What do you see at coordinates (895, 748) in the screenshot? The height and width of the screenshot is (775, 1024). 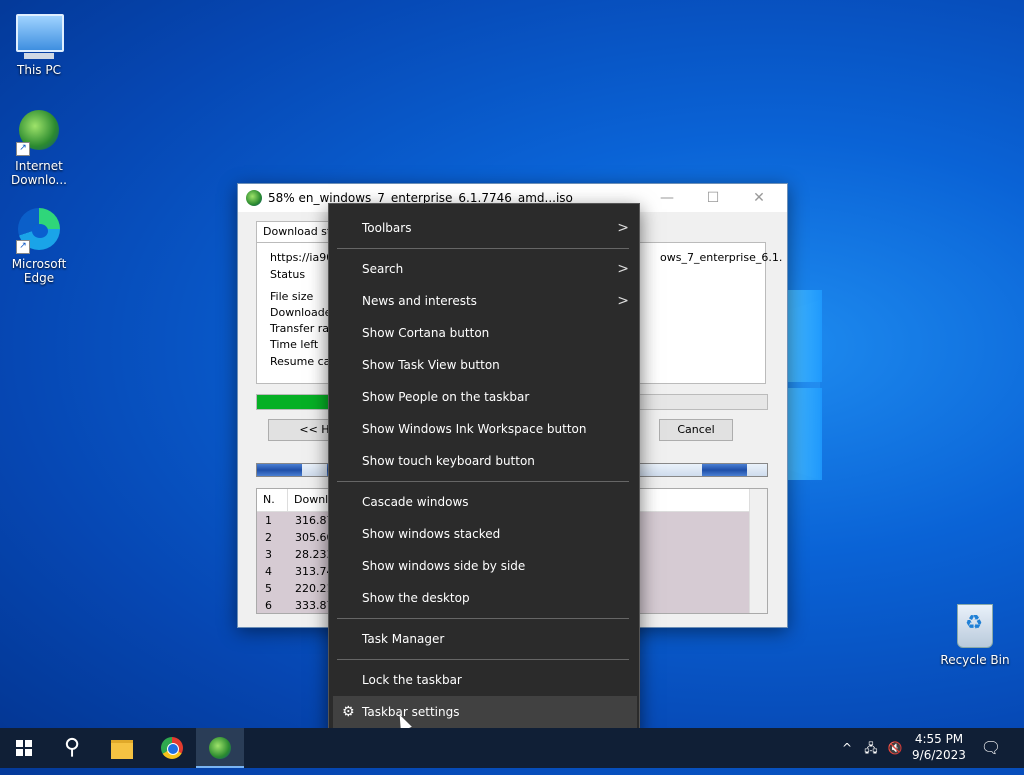 I see `volume-muted-icon: 🔇` at bounding box center [895, 748].